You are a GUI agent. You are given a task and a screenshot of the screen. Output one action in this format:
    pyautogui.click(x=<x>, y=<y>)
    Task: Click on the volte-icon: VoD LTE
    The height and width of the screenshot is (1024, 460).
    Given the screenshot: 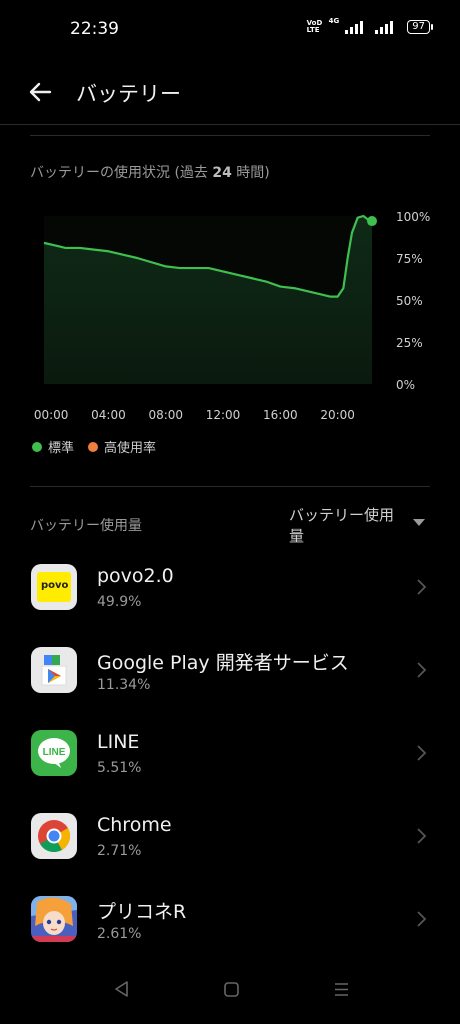 What is the action you would take?
    pyautogui.click(x=314, y=26)
    